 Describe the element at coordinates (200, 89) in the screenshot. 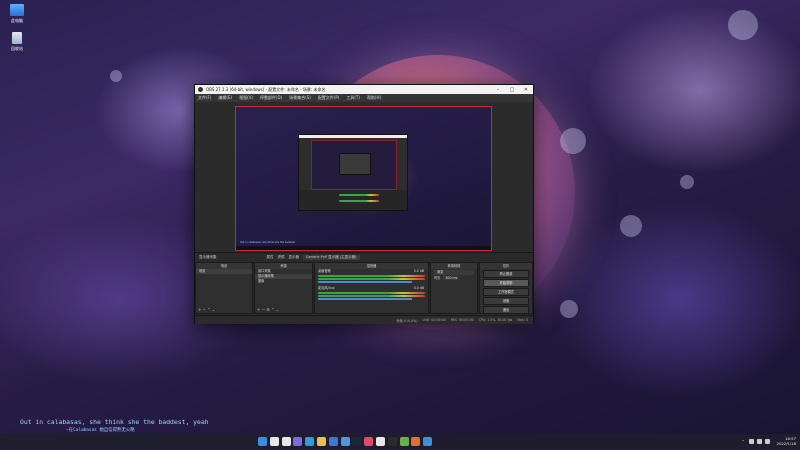

I see `obs-logo-icon` at that location.